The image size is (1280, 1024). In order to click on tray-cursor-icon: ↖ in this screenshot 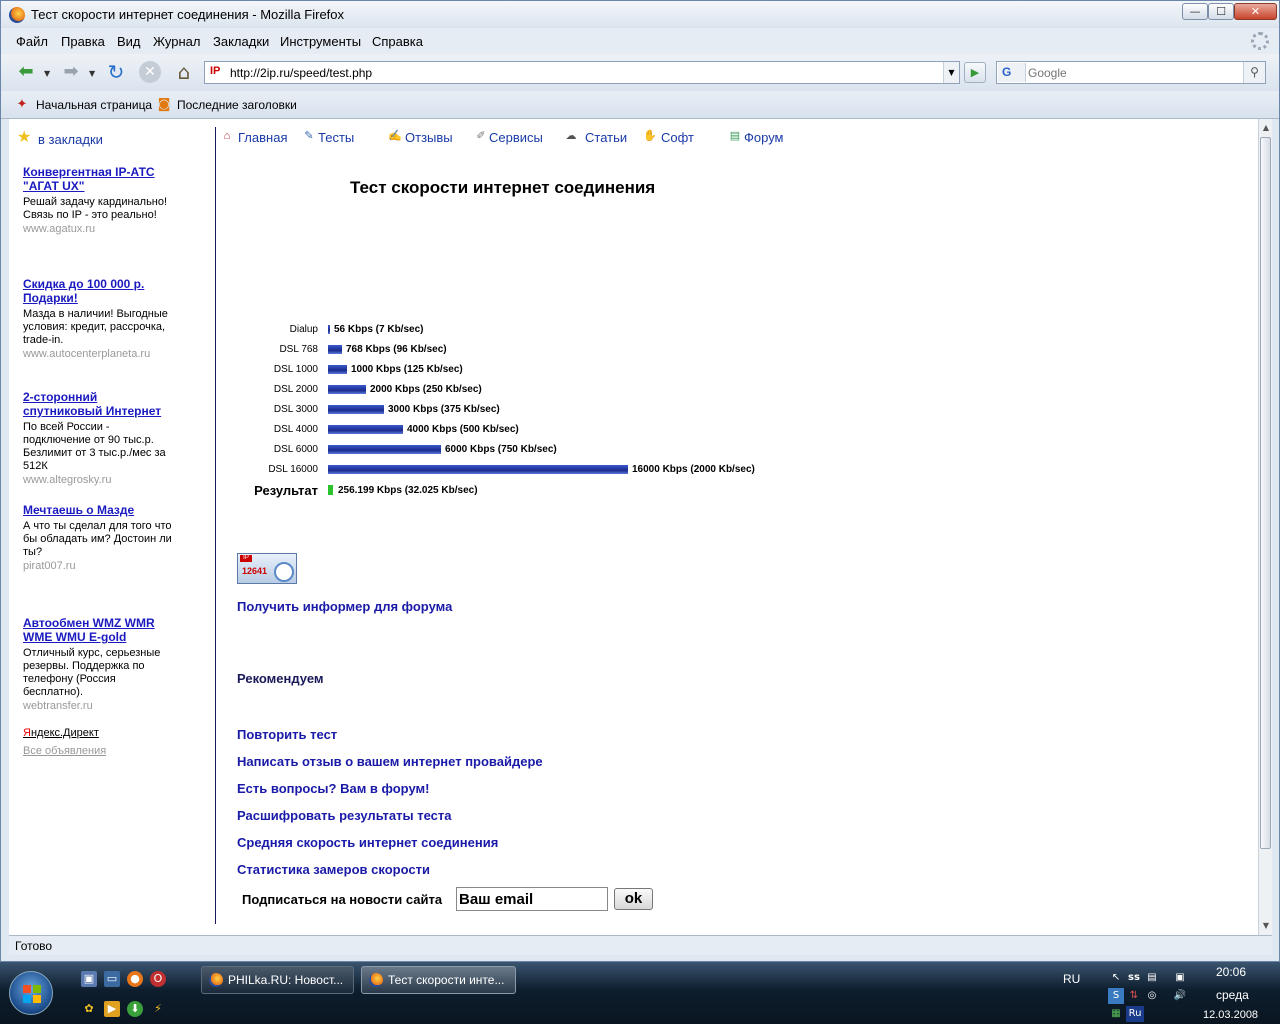, I will do `click(1116, 978)`.